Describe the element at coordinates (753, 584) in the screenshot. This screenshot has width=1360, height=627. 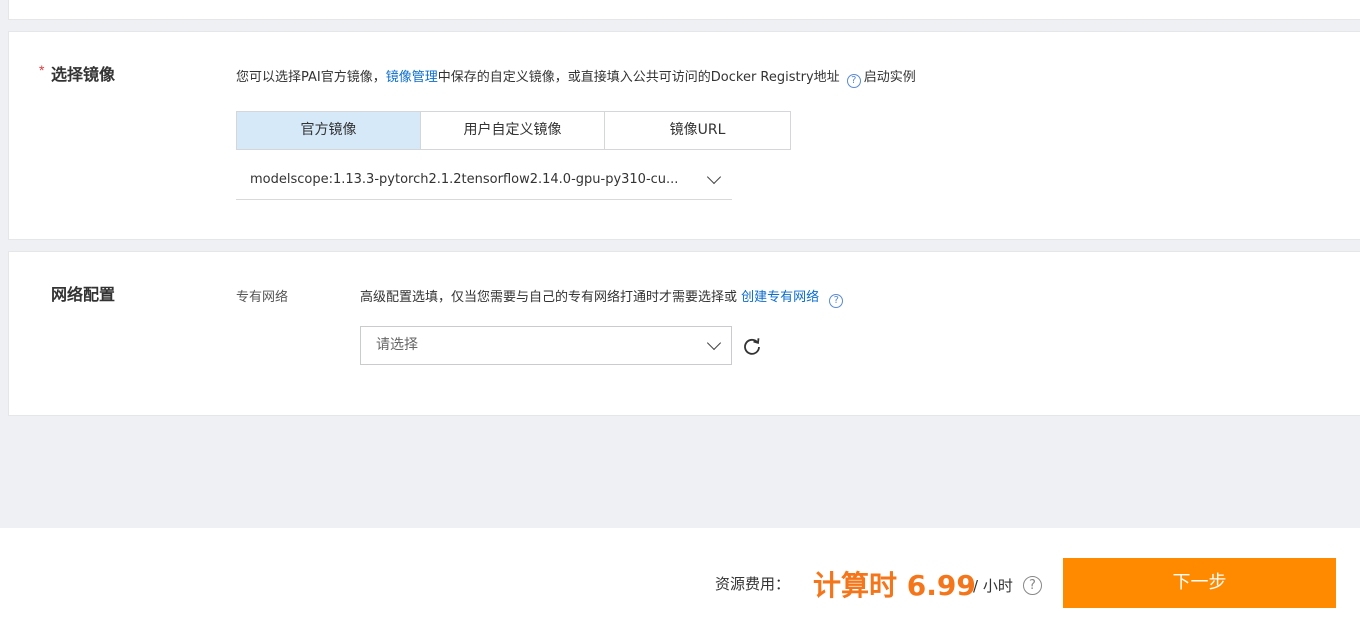
I see `cost-label: 资源费用：` at that location.